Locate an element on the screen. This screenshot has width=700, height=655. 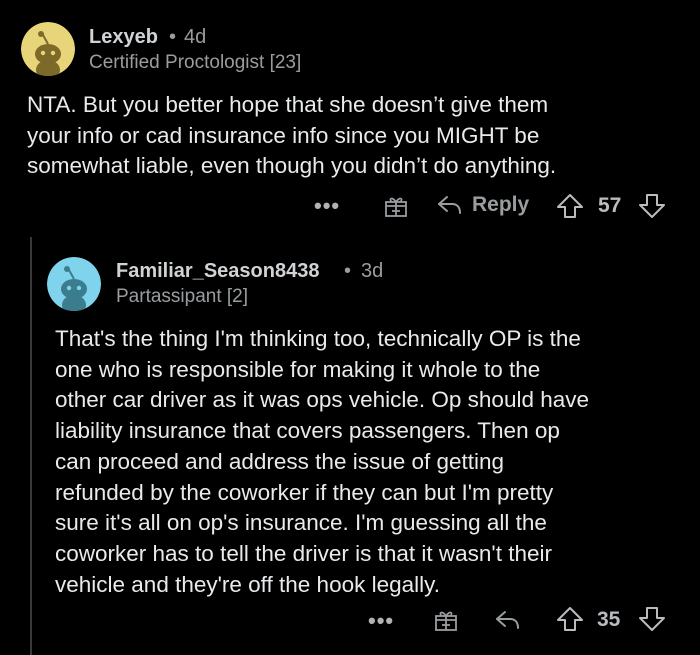
reply-arrow-icon is located at coordinates (507, 620).